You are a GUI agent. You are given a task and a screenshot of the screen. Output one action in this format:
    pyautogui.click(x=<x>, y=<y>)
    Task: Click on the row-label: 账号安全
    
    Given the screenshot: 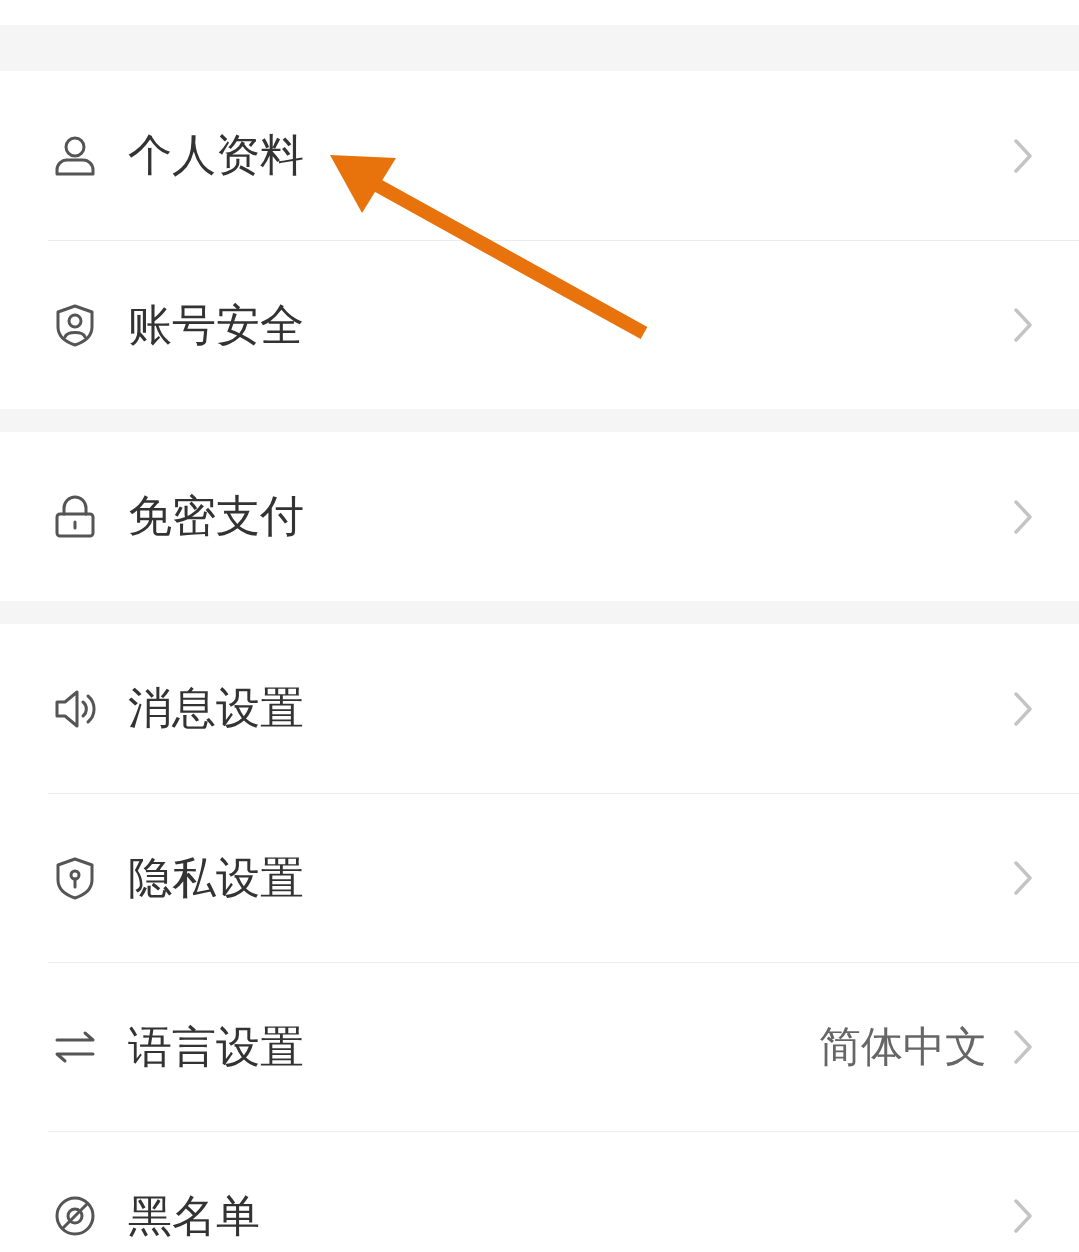 What is the action you would take?
    pyautogui.click(x=216, y=324)
    